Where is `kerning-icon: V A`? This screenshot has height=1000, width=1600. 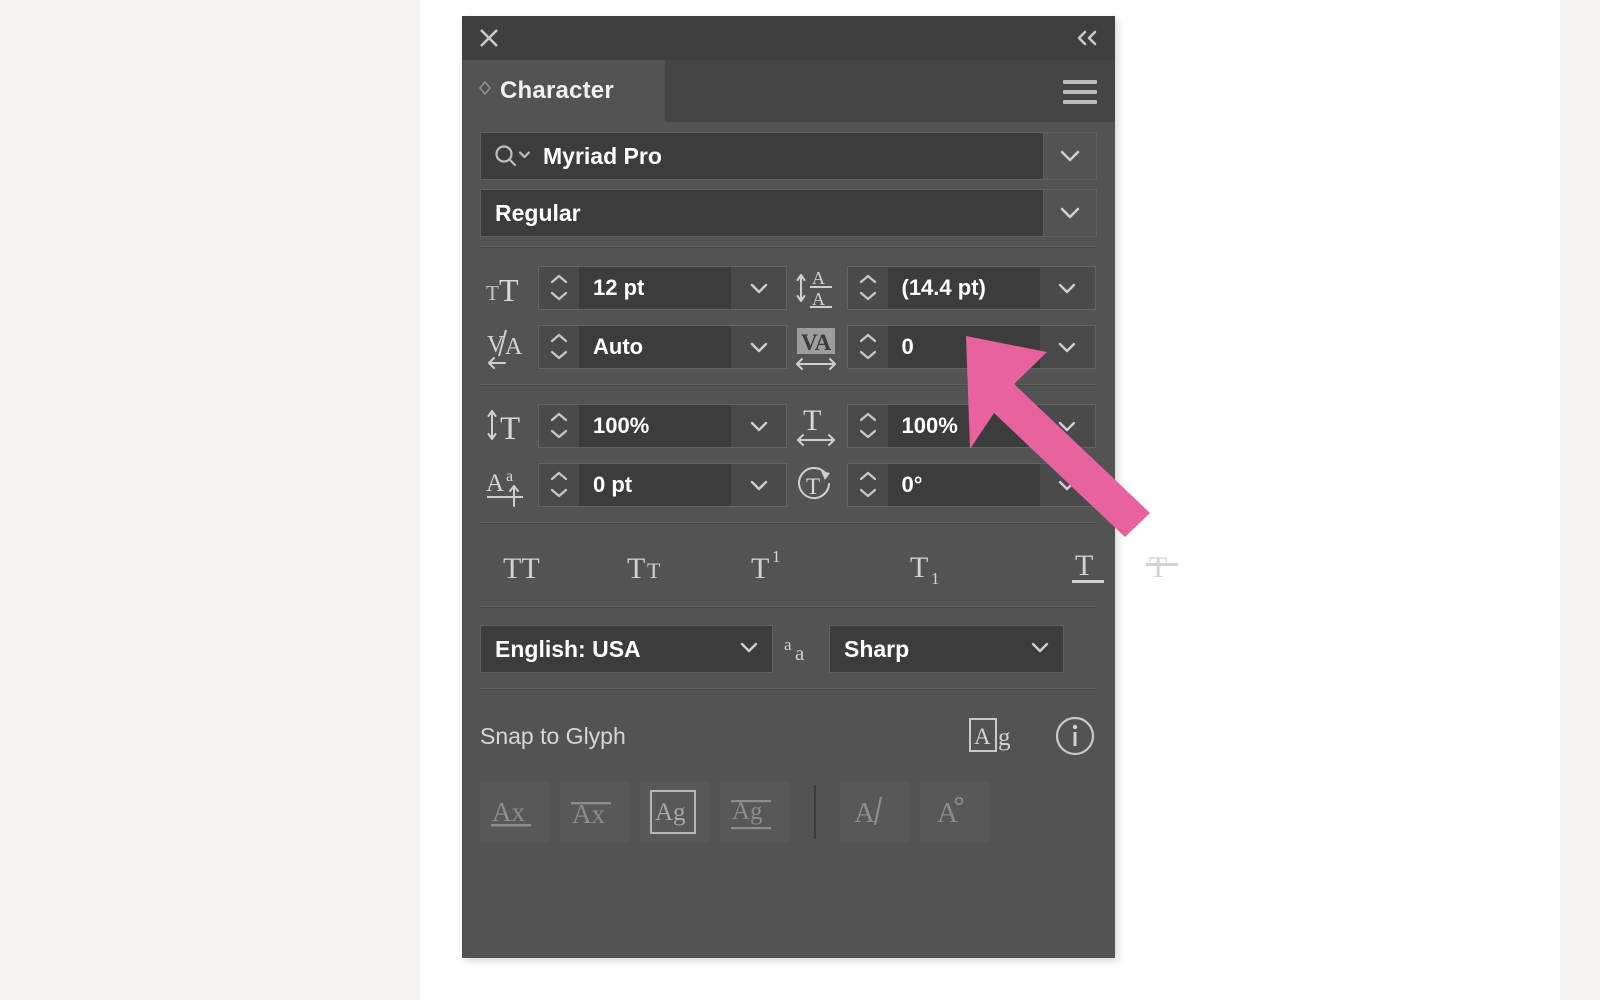
kerning-icon: V A is located at coordinates (509, 347).